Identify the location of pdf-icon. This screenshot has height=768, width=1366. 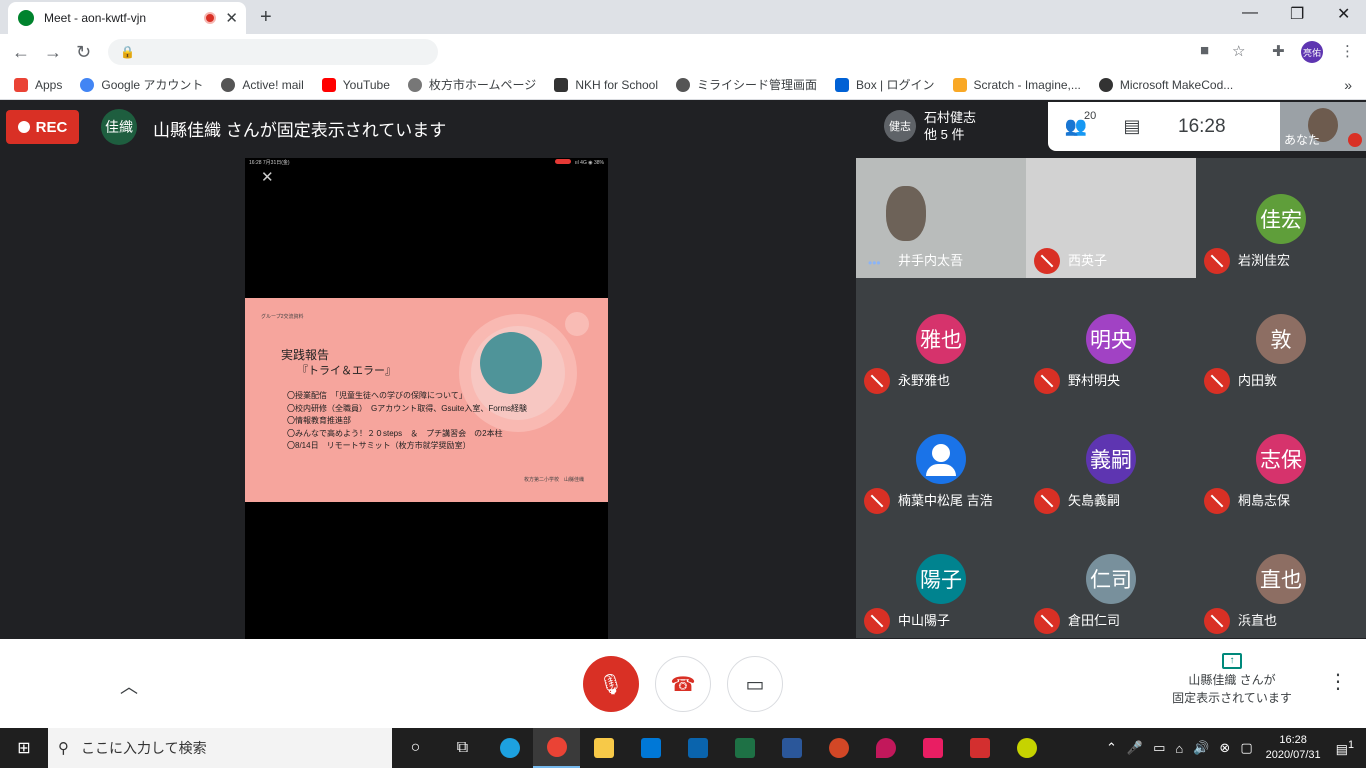
(979, 748).